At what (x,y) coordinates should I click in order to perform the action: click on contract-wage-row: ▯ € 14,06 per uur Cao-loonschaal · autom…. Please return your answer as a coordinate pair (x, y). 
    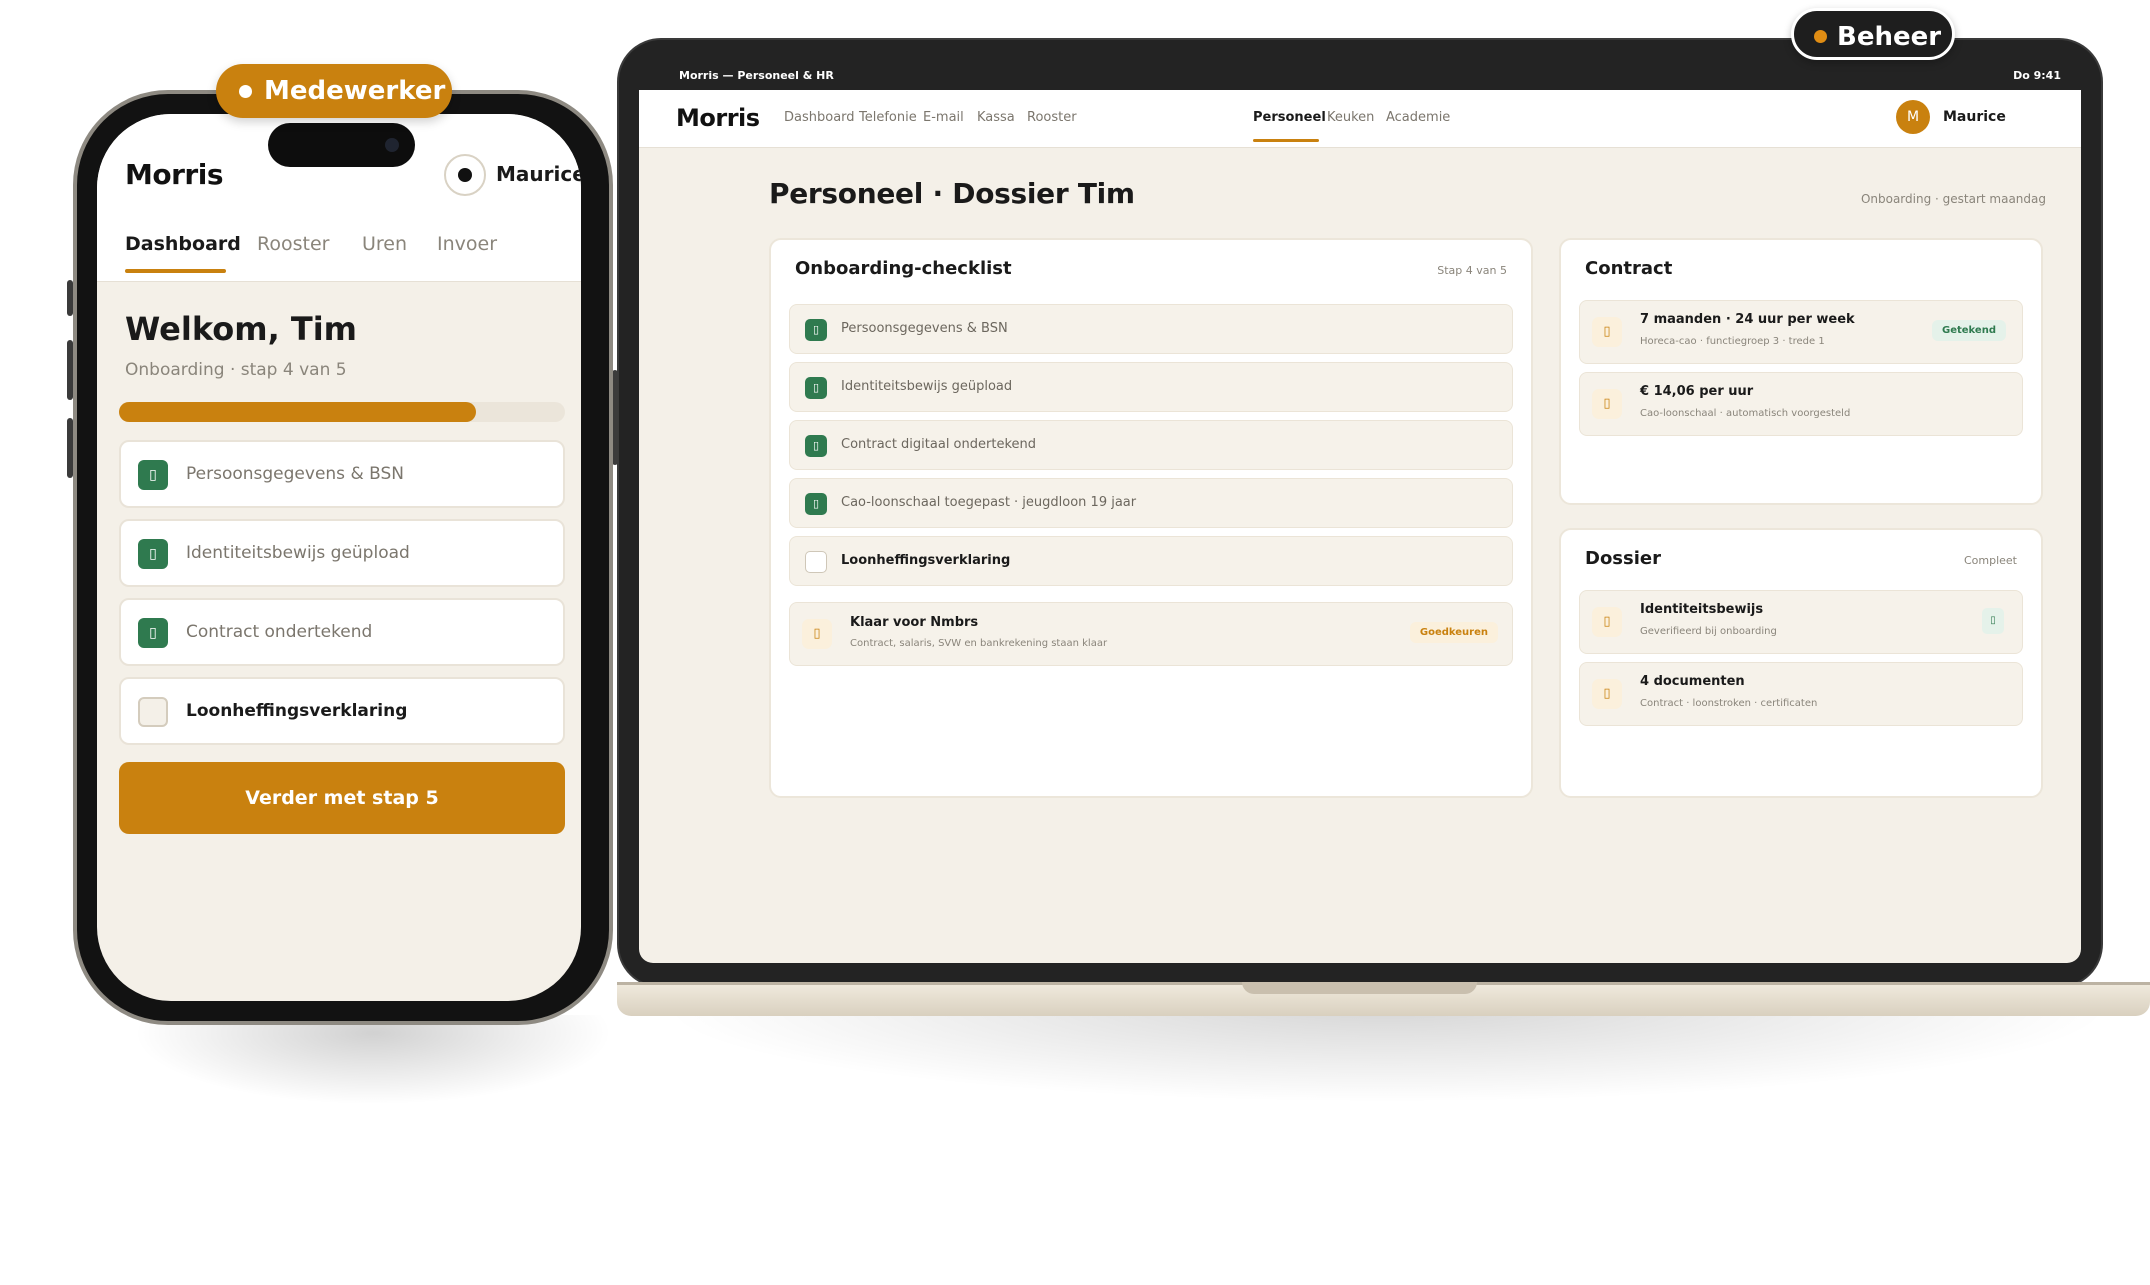
    Looking at the image, I should click on (1801, 404).